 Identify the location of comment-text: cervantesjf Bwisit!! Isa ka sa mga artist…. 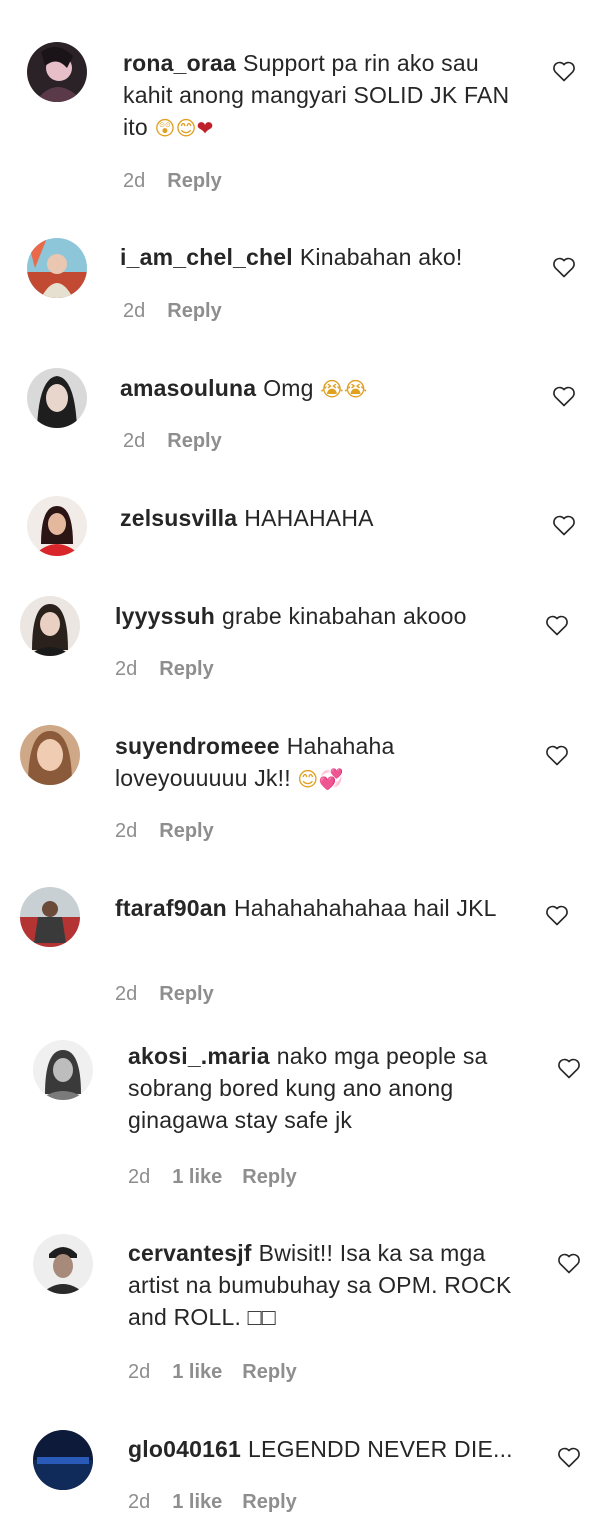
(333, 1285).